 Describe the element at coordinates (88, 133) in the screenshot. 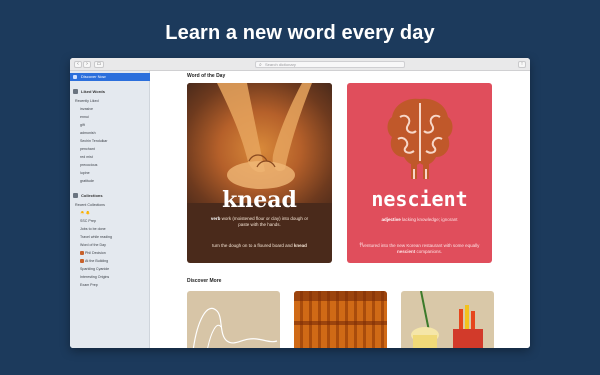

I see `list-item: admonish` at that location.